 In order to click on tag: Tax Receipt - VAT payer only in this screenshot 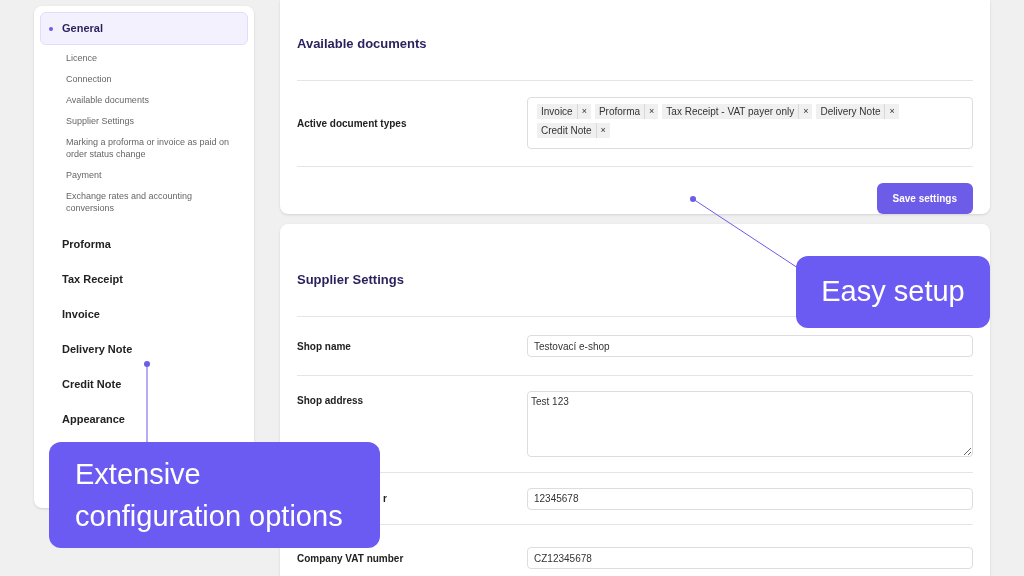, I will do `click(731, 111)`.